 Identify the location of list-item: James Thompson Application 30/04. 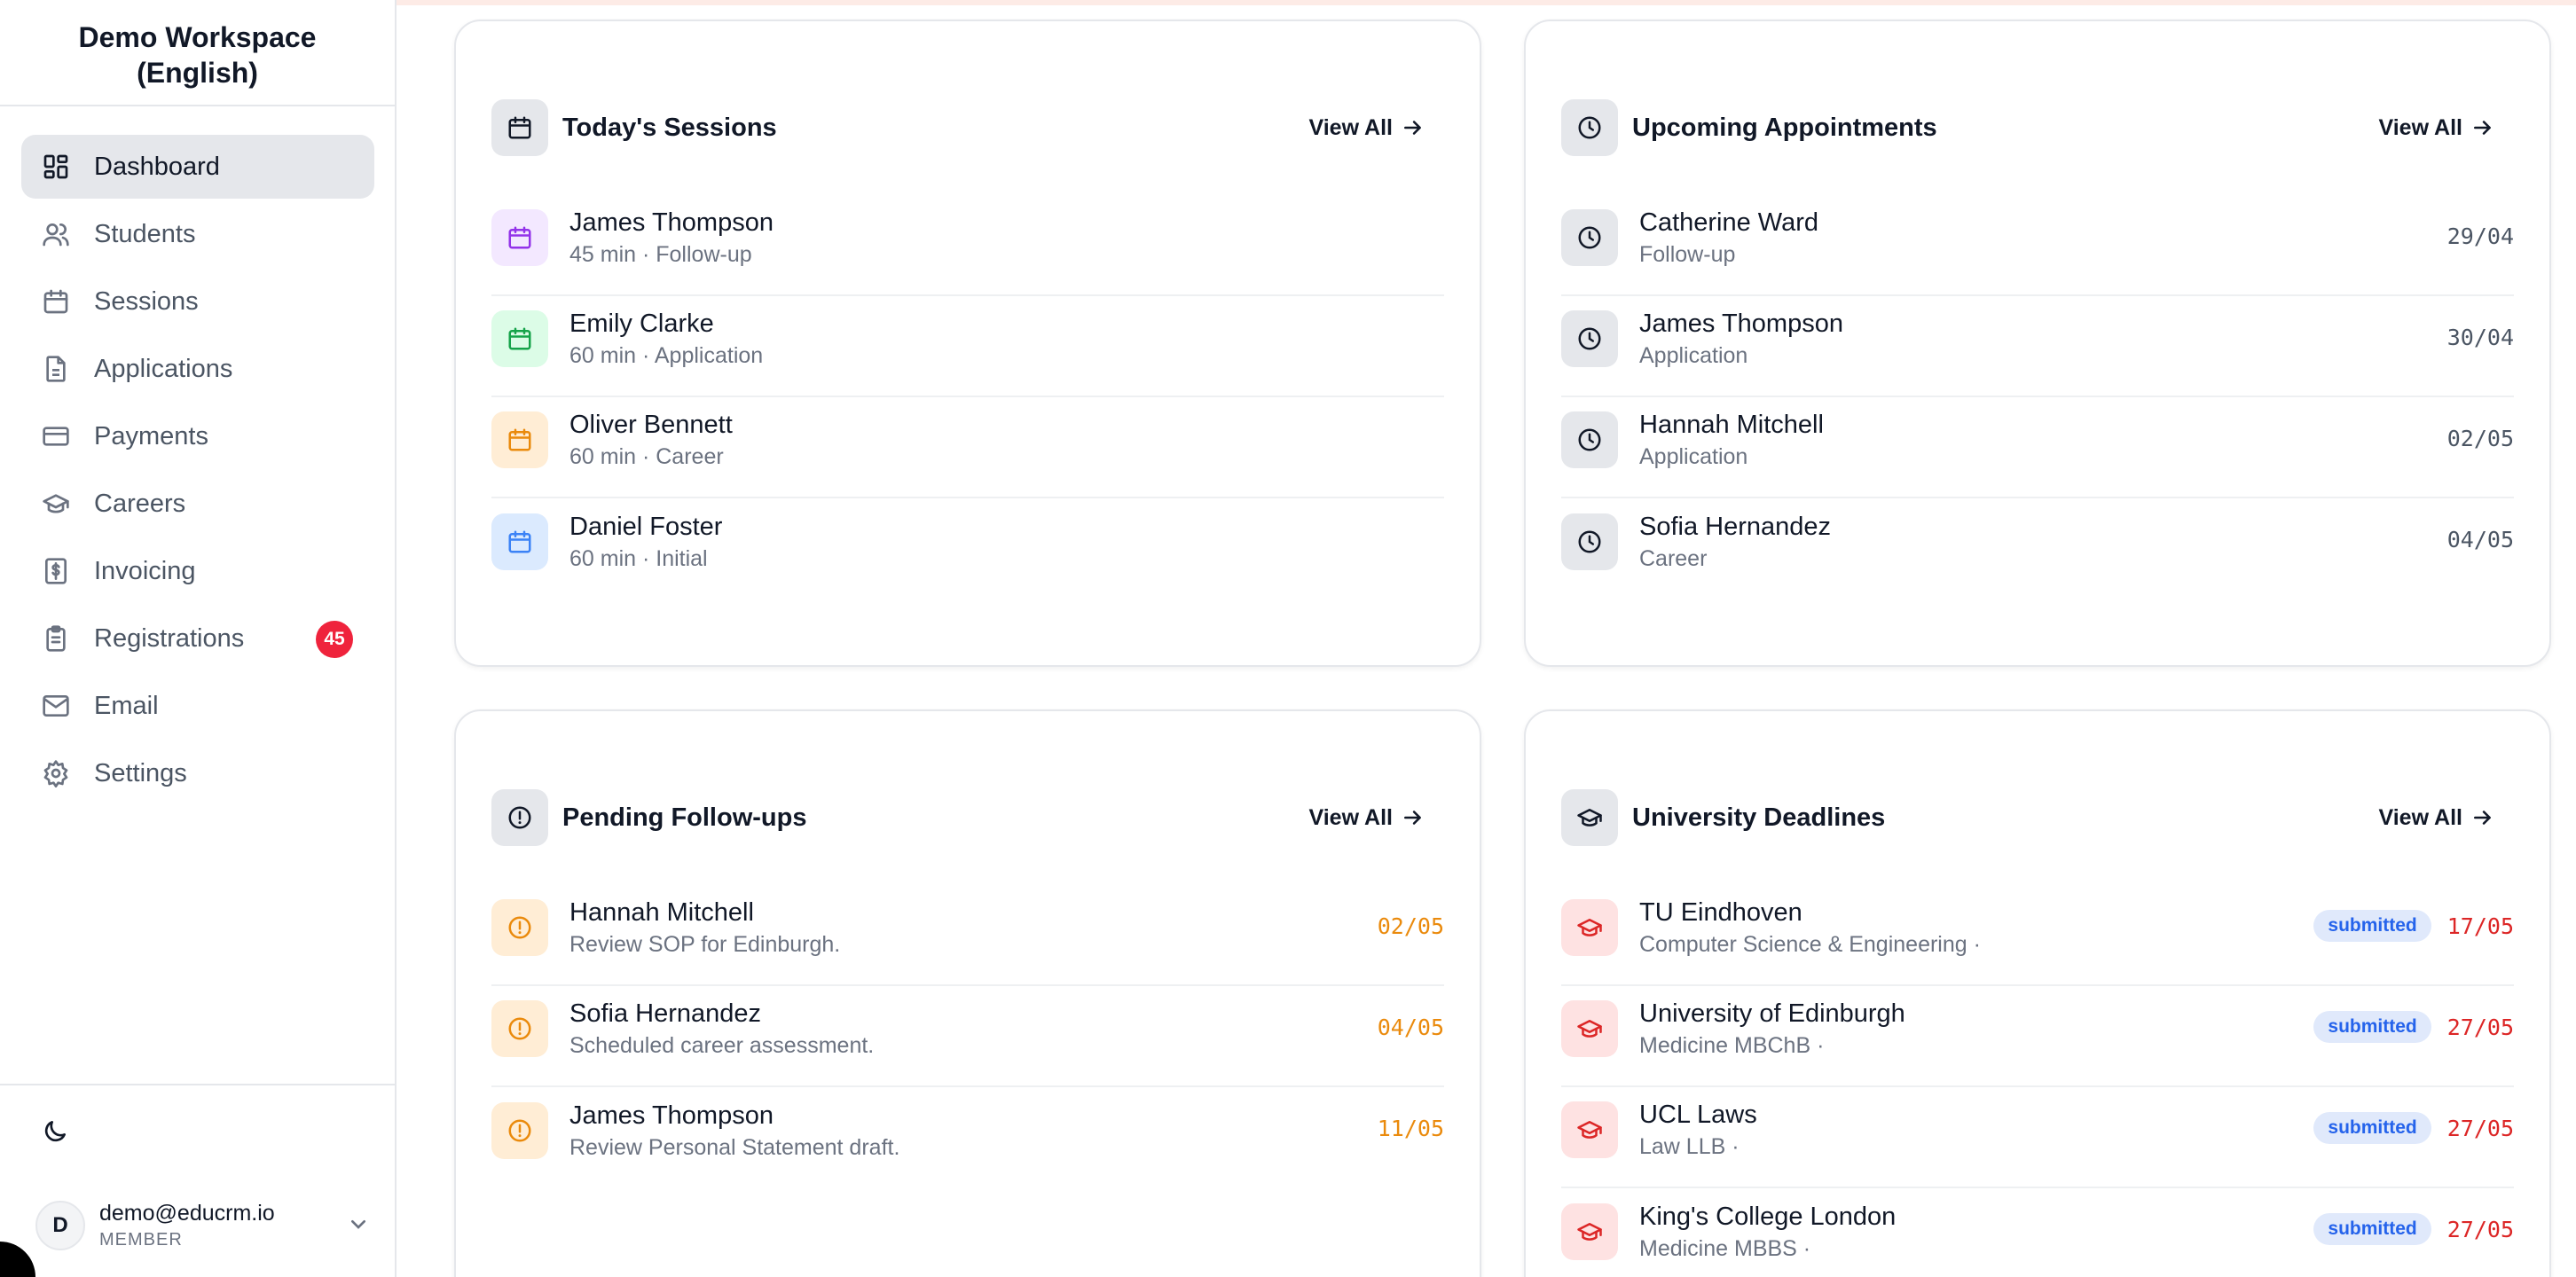
(2037, 346).